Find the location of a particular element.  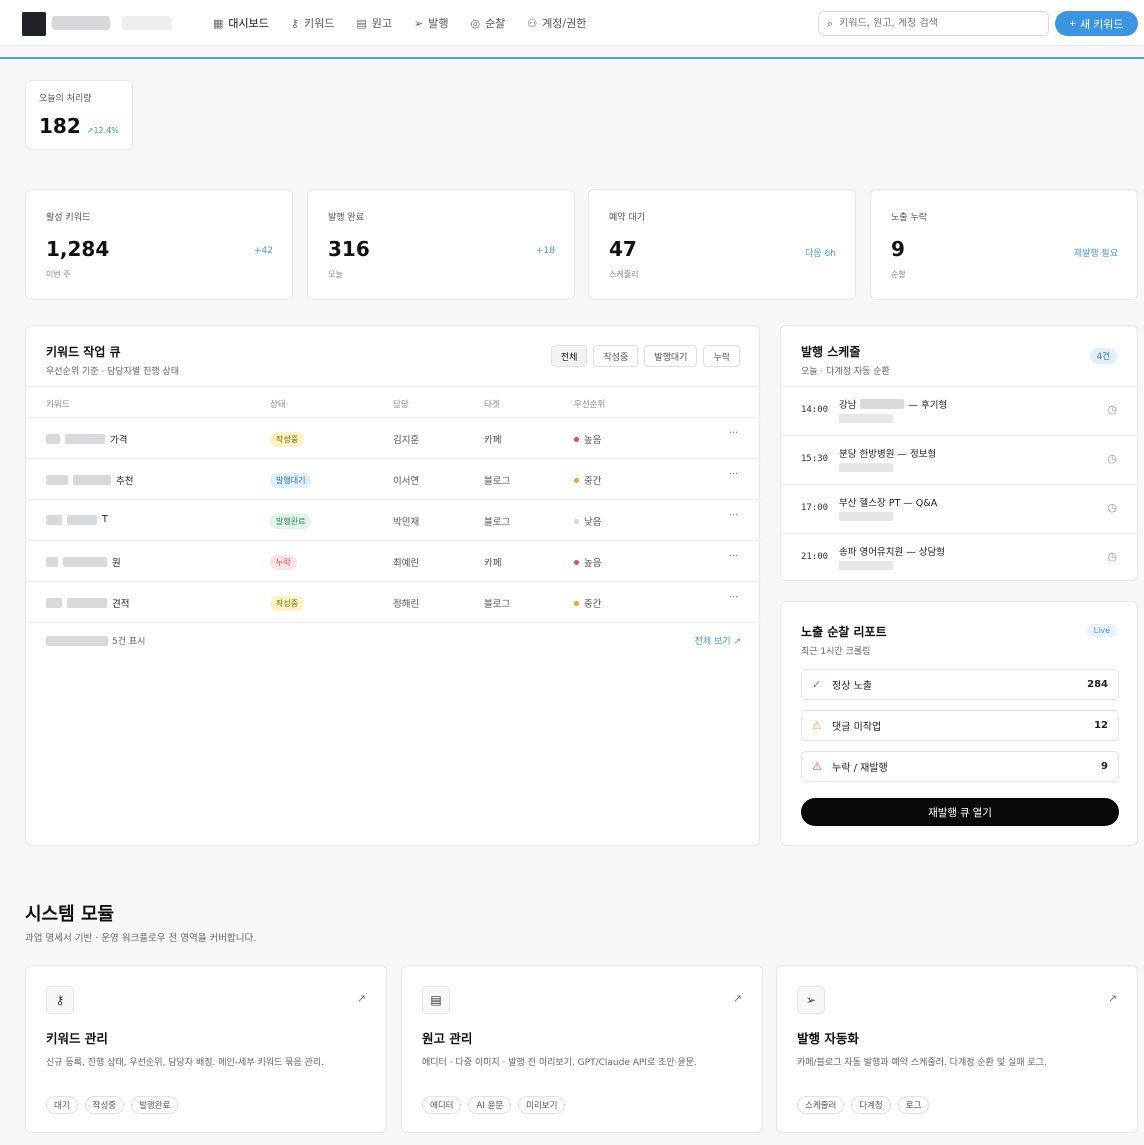

channel-cell: 블로그 is located at coordinates (497, 604).